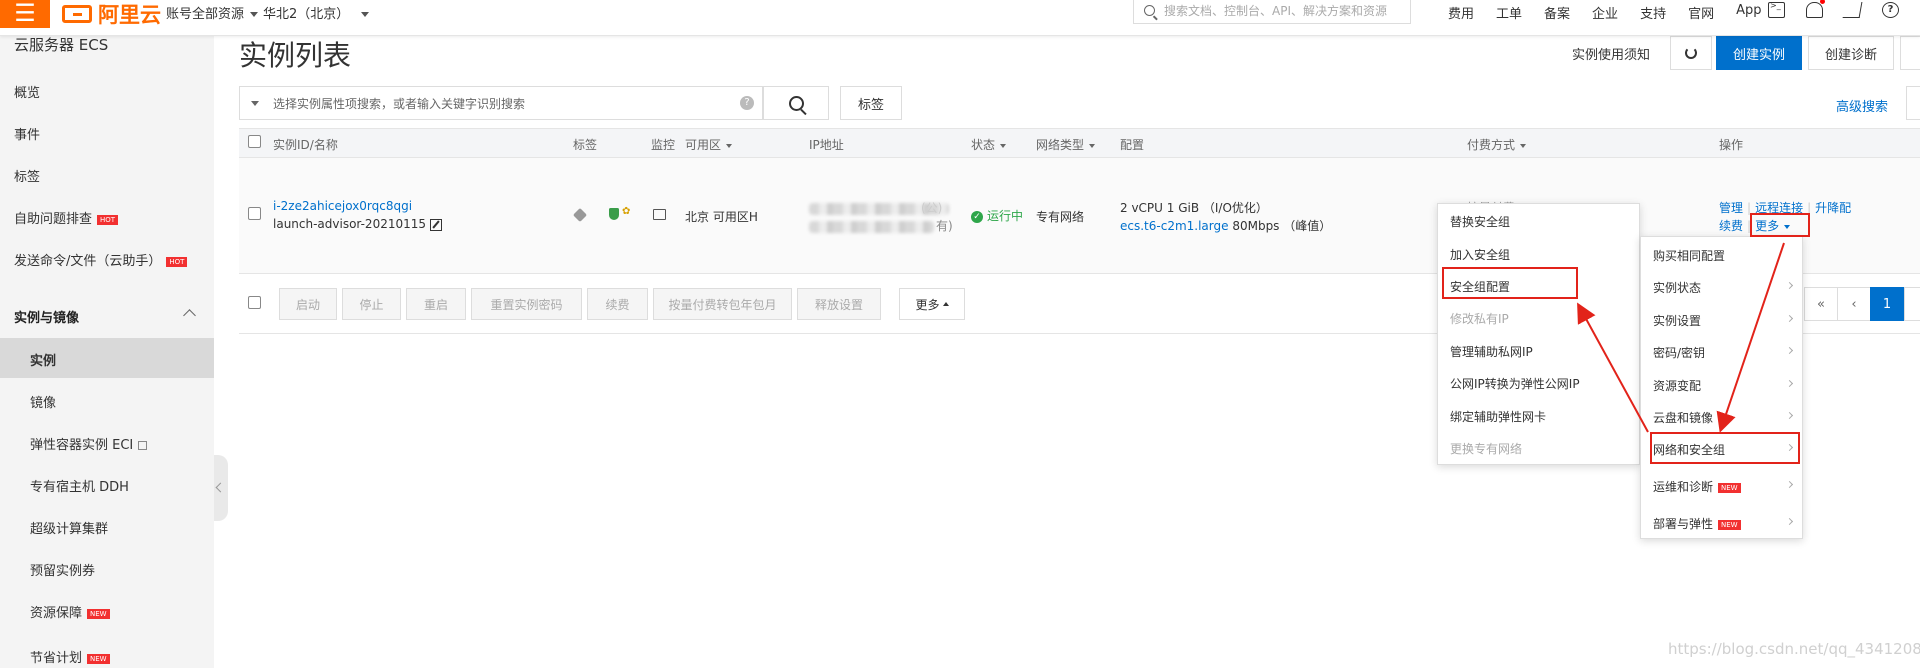 The width and height of the screenshot is (1920, 668). Describe the element at coordinates (1679, 352) in the screenshot. I see `menu-item-password-key: 密码/密钥` at that location.